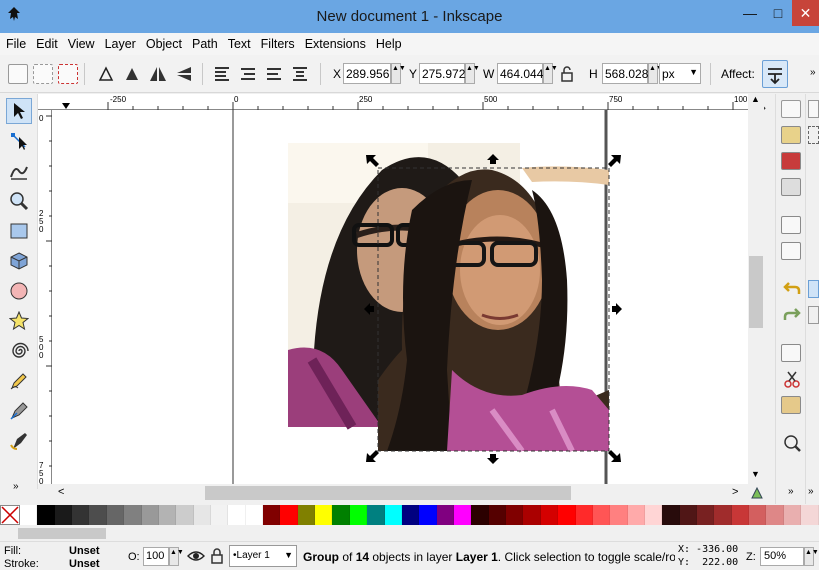  What do you see at coordinates (791, 161) in the screenshot?
I see `save-icon` at bounding box center [791, 161].